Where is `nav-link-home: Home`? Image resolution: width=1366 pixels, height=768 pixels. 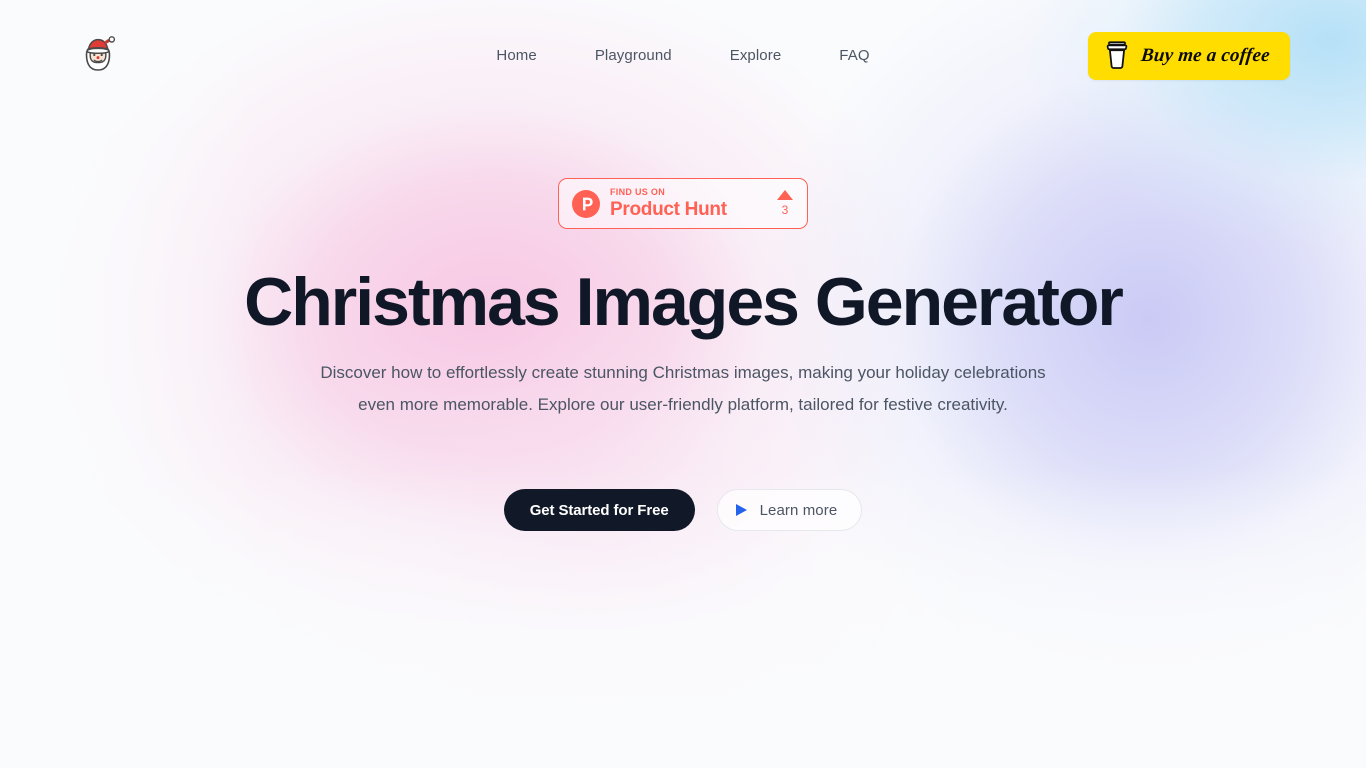 nav-link-home: Home is located at coordinates (516, 56).